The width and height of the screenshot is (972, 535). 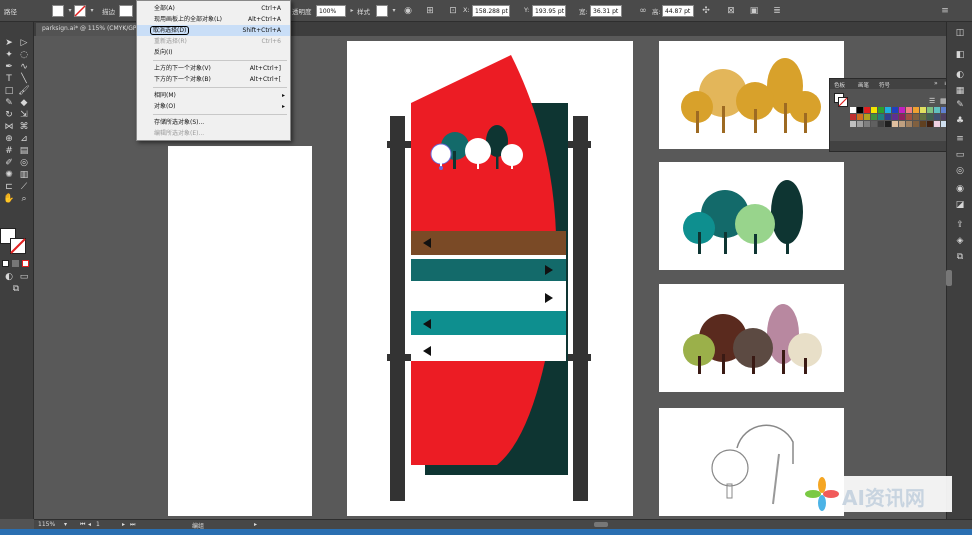 What do you see at coordinates (9, 139) in the screenshot?
I see `shape-builder-icon: ⊕` at bounding box center [9, 139].